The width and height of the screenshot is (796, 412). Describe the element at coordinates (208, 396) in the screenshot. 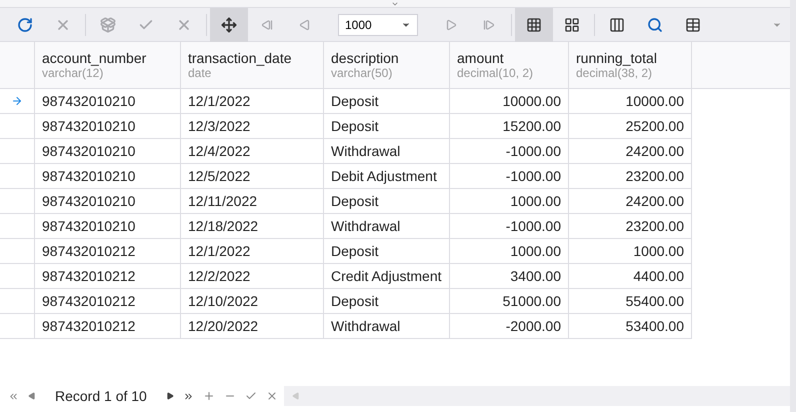

I see `add-icon` at that location.